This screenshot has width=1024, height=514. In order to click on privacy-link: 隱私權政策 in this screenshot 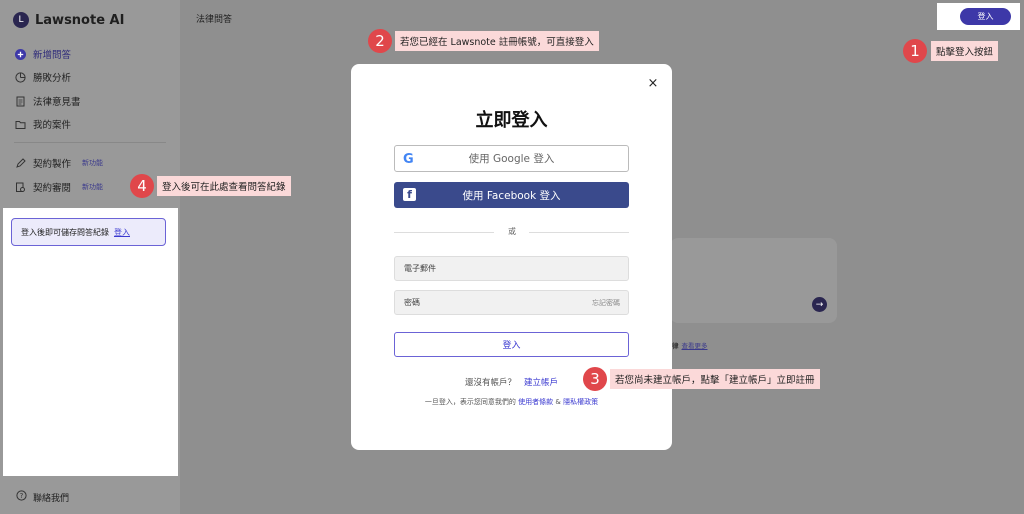, I will do `click(580, 402)`.